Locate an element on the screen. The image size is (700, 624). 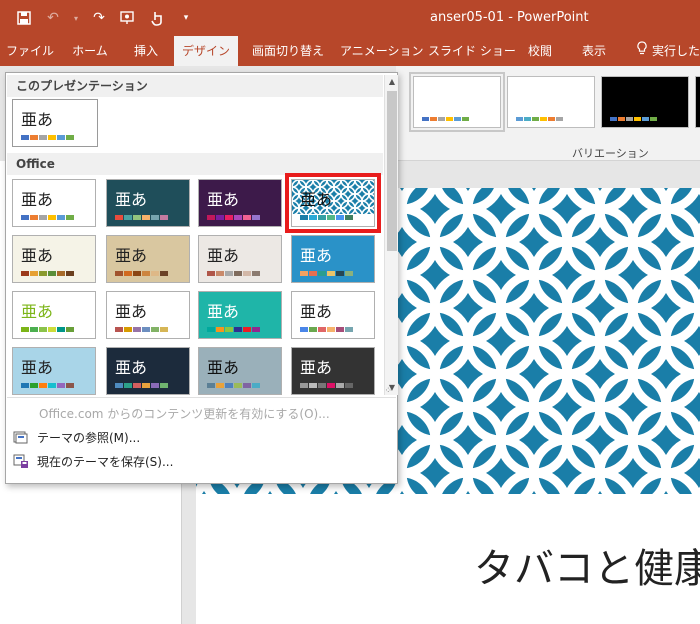
tab-animations: アニメーション is located at coordinates (382, 51).